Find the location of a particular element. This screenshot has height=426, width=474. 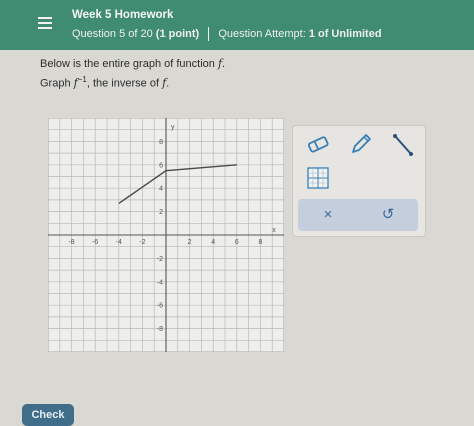

x-tick-label: -6 is located at coordinates (95, 242).